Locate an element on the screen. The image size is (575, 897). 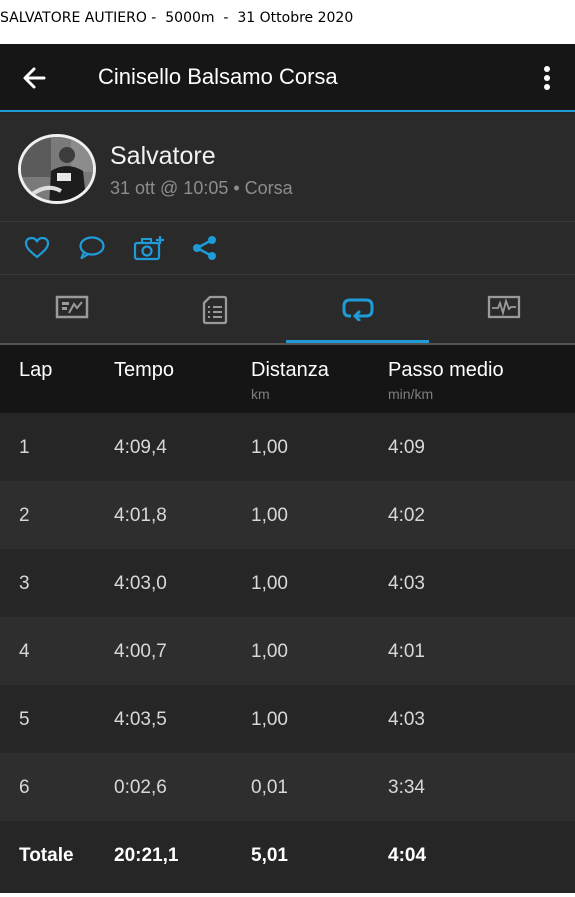
app-bar: Cinisello Balsamo Corsa is located at coordinates (287, 78).